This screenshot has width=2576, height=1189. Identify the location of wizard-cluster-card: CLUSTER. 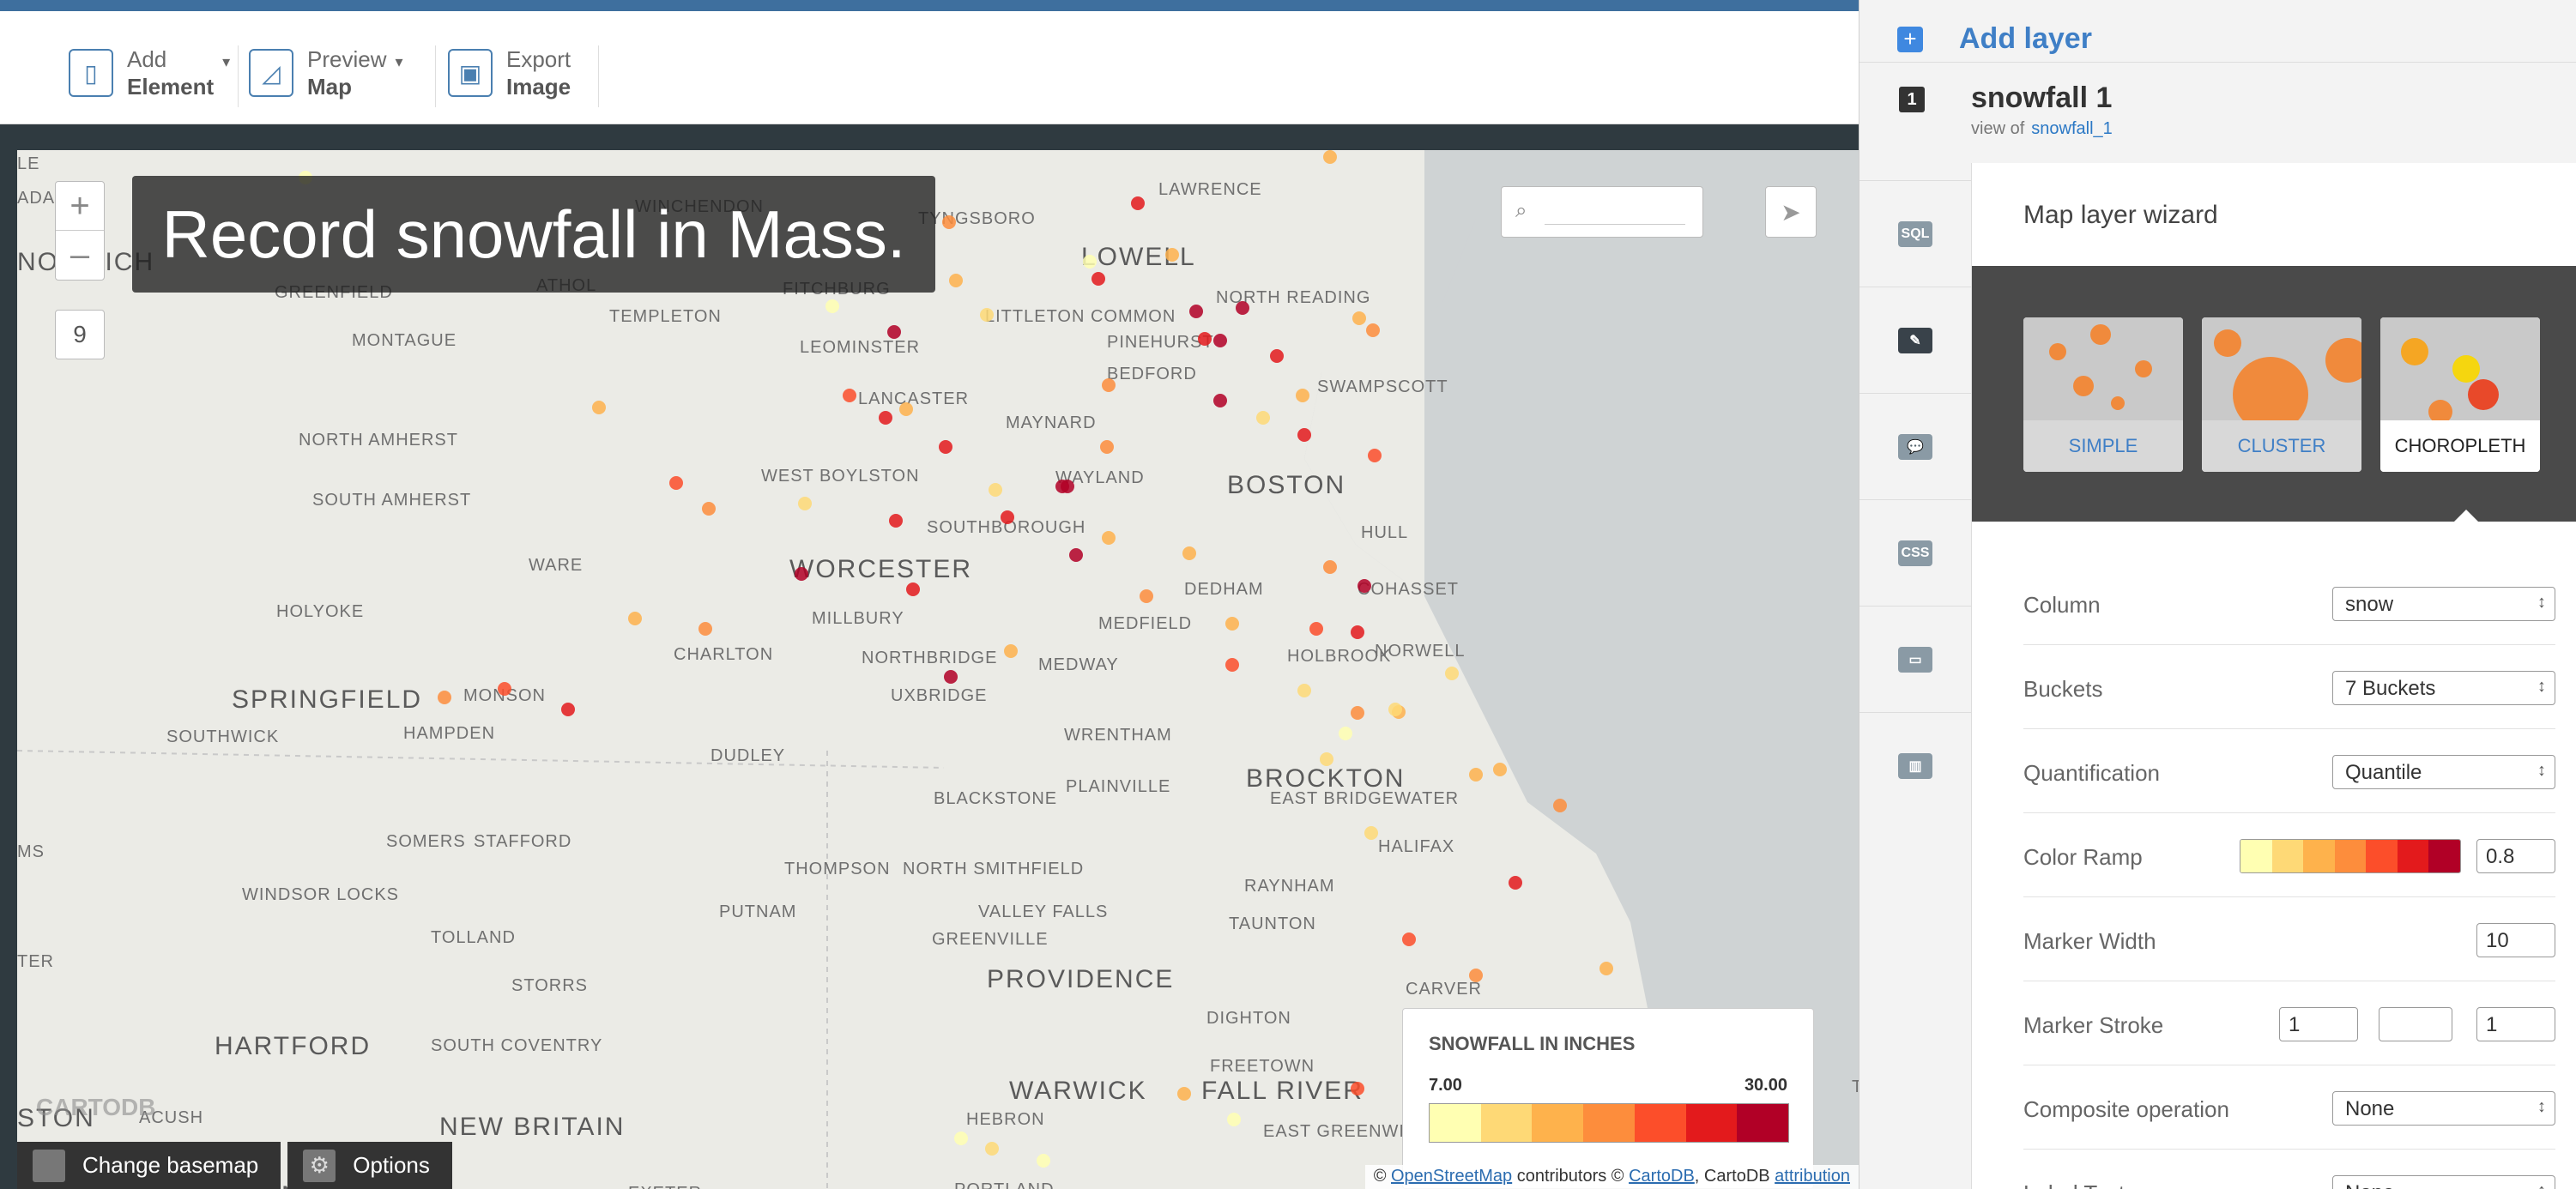
(2281, 394).